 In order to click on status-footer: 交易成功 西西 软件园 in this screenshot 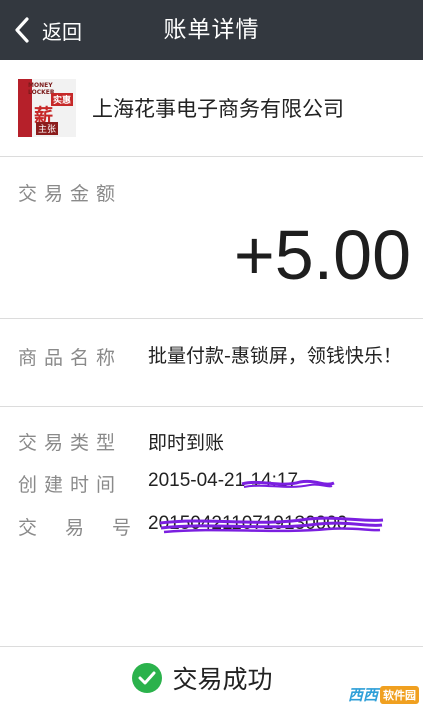, I will do `click(211, 678)`.